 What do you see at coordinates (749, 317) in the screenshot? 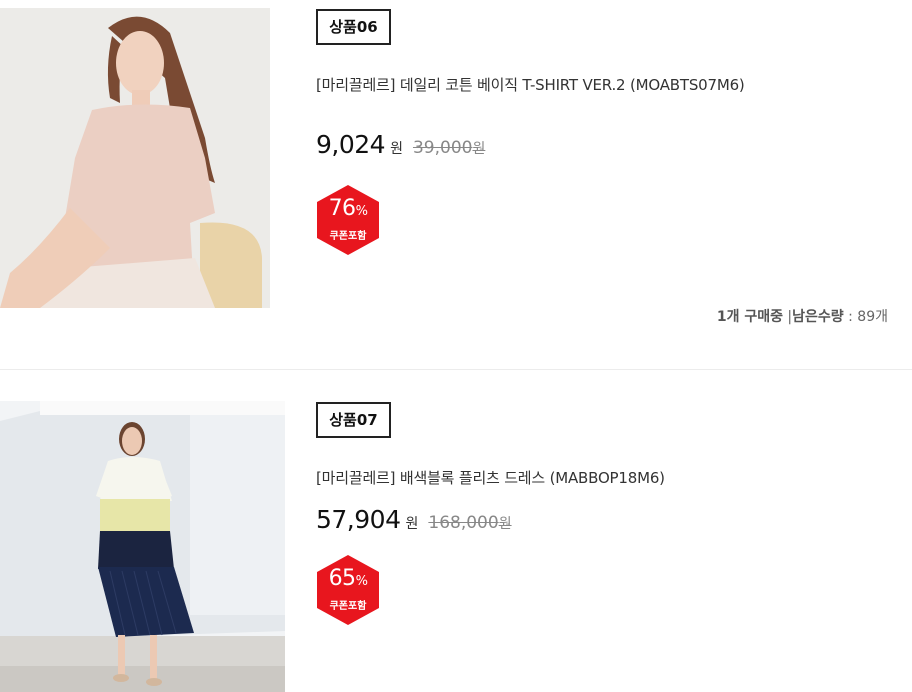
I see `buying-count: 1개 구매중` at bounding box center [749, 317].